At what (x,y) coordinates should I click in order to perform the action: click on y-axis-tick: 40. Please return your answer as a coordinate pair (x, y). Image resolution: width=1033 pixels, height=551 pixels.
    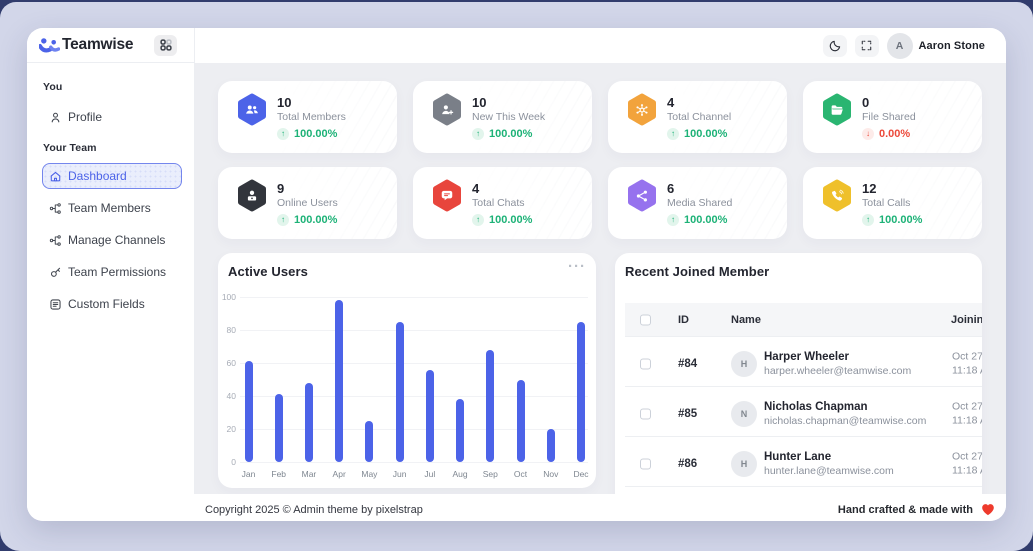
    Looking at the image, I should click on (231, 396).